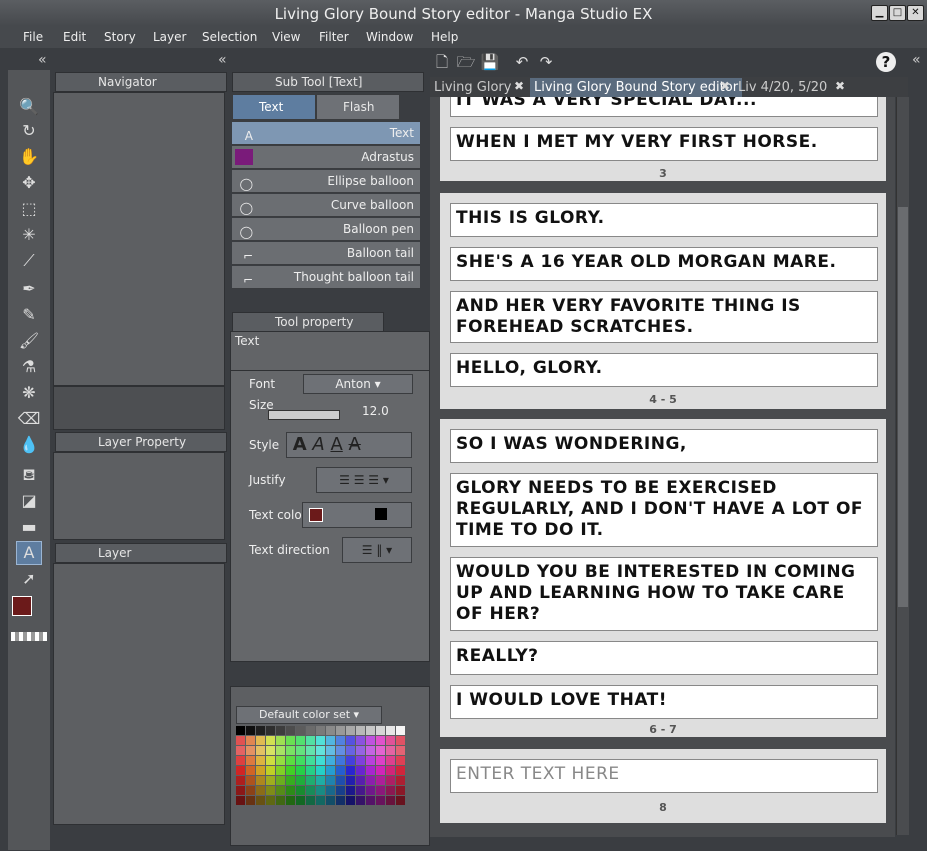 This screenshot has width=927, height=851. I want to click on layer-list, so click(139, 694).